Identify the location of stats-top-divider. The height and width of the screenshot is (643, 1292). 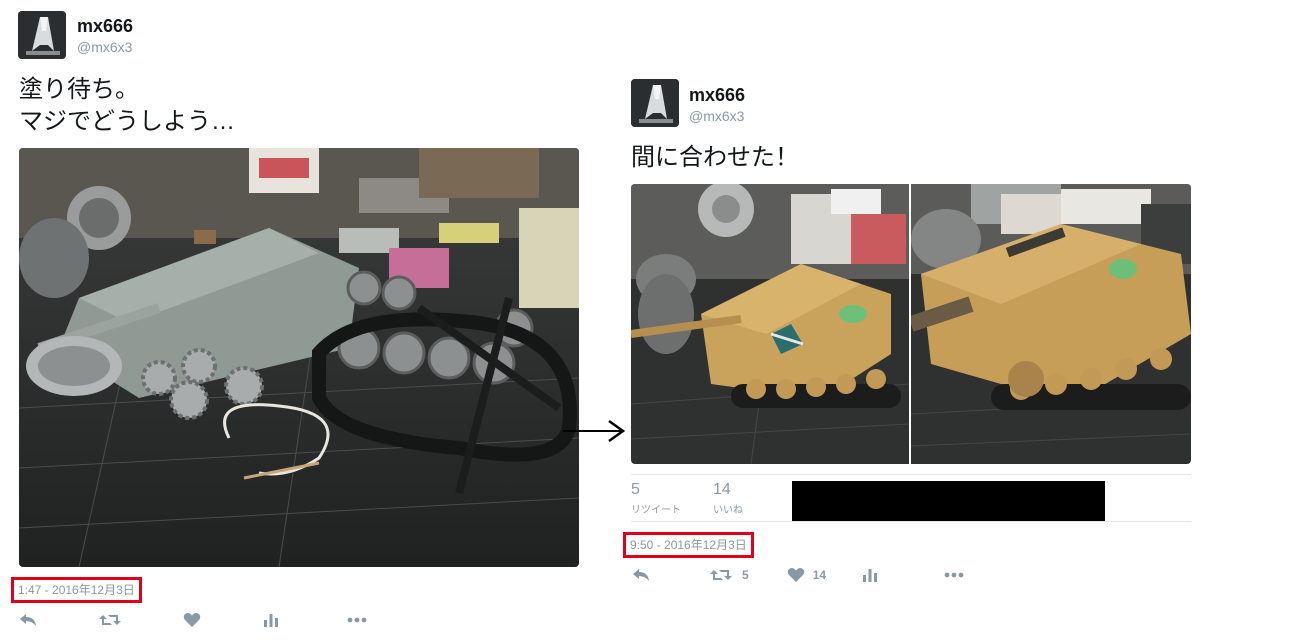
(911, 474).